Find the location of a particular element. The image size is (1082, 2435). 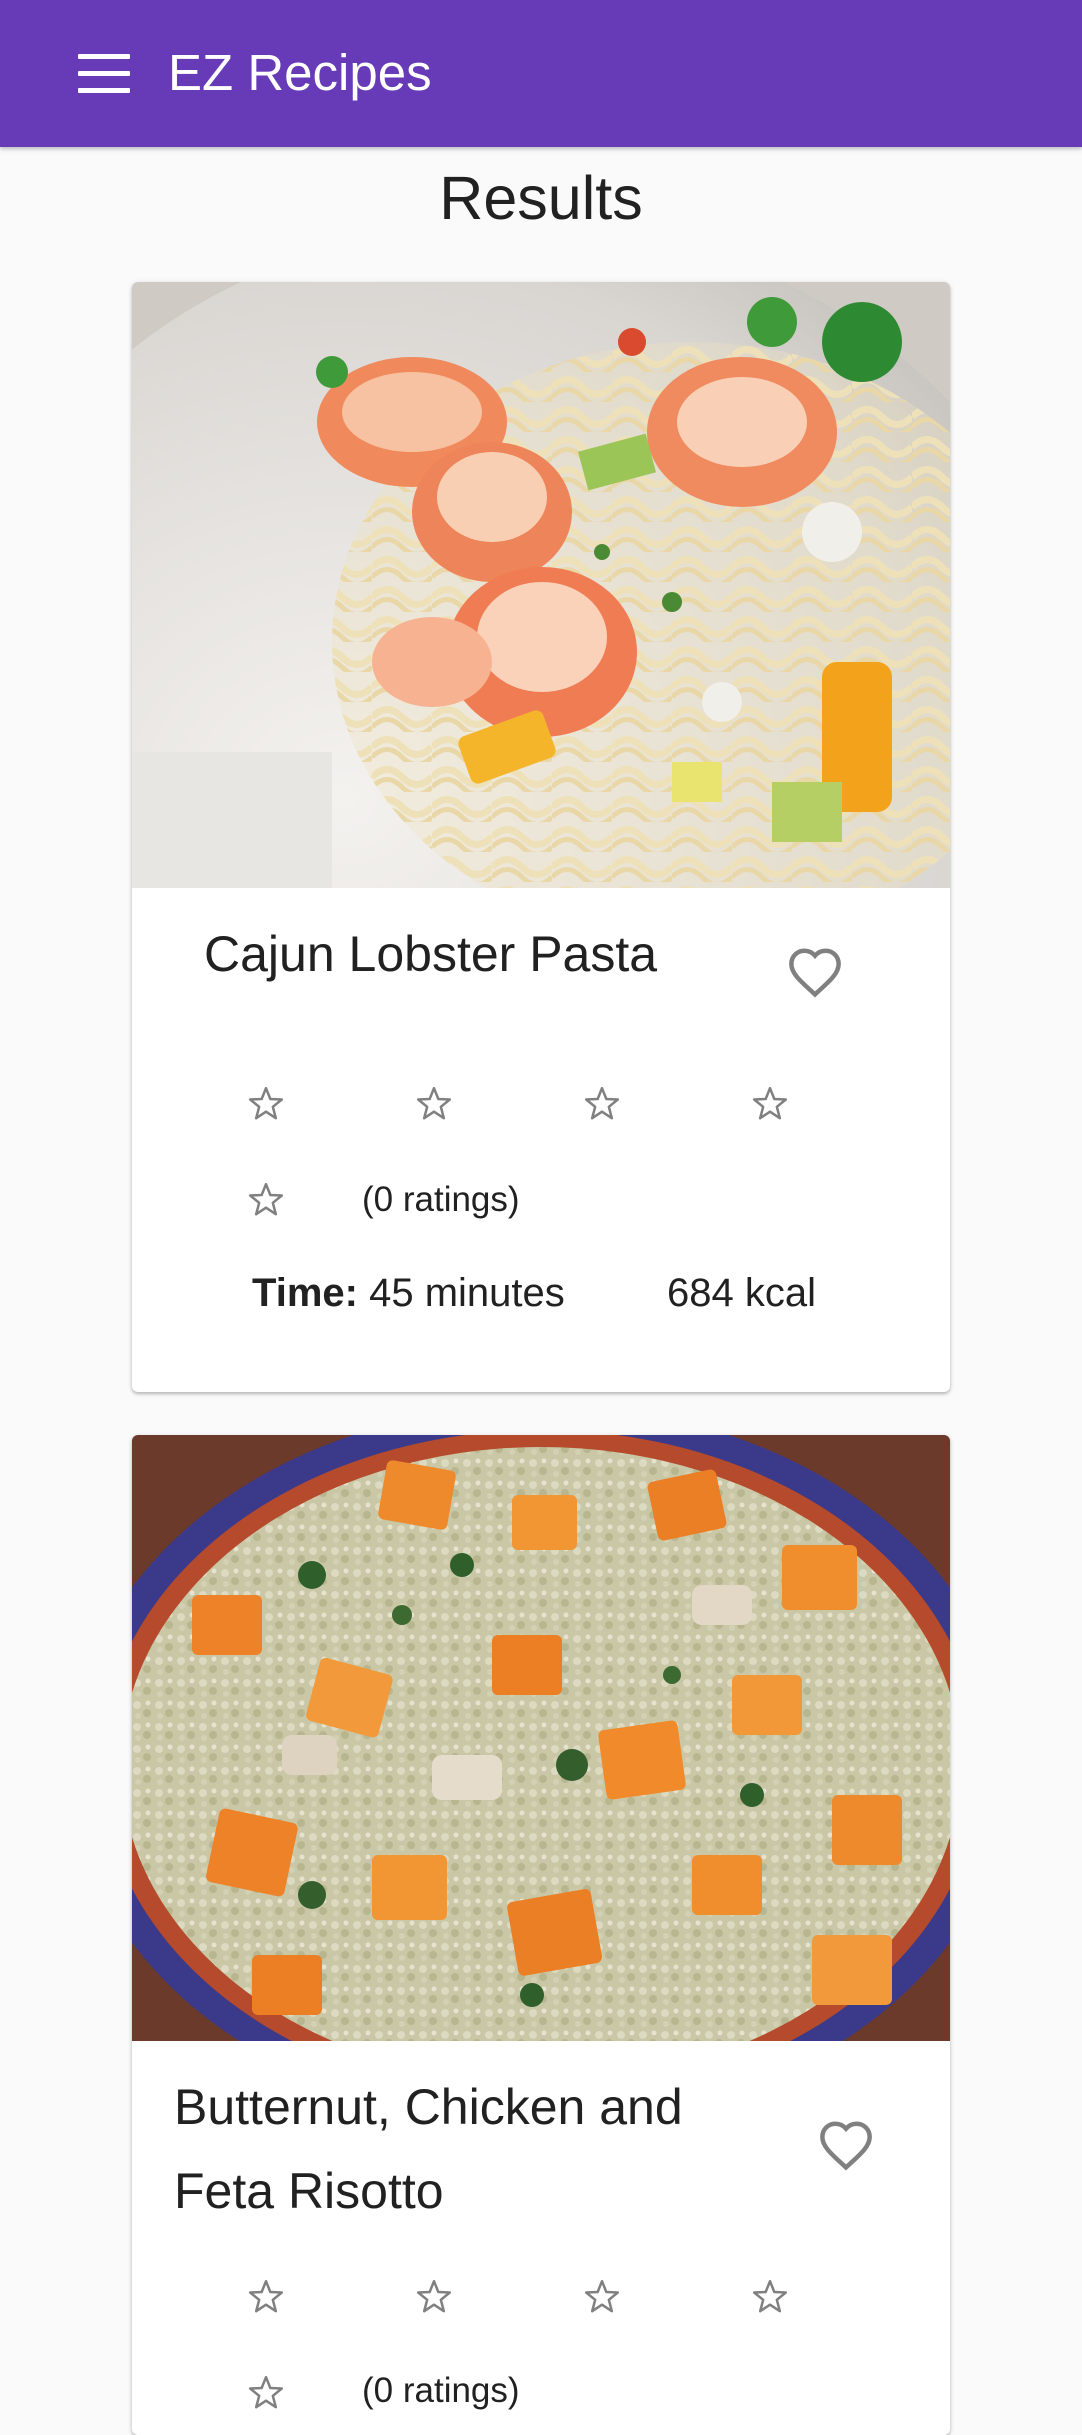

calories: 684 kcal is located at coordinates (741, 1293).